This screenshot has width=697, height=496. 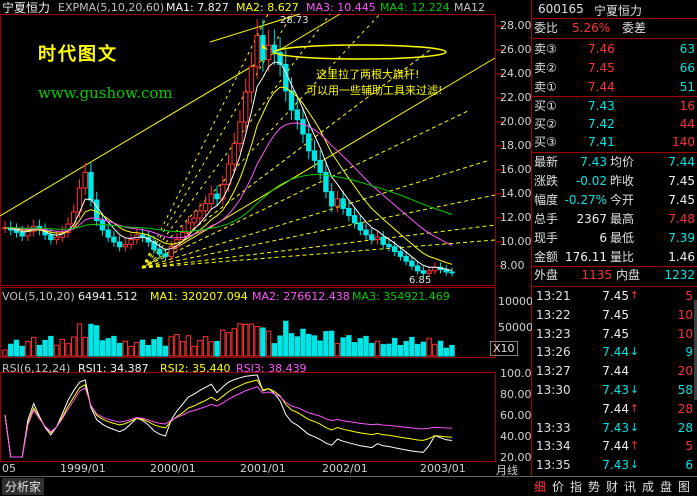 What do you see at coordinates (263, 468) in the screenshot?
I see `date-label-2001: 2001/01` at bounding box center [263, 468].